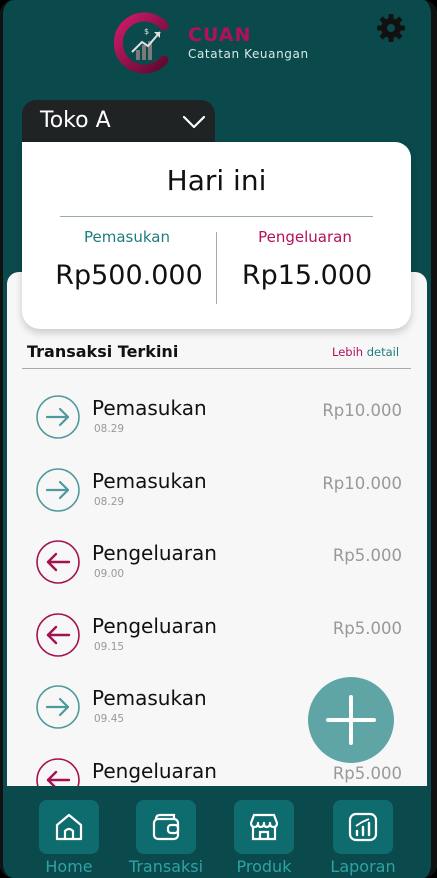  What do you see at coordinates (109, 719) in the screenshot?
I see `transaction-time: 09.45` at bounding box center [109, 719].